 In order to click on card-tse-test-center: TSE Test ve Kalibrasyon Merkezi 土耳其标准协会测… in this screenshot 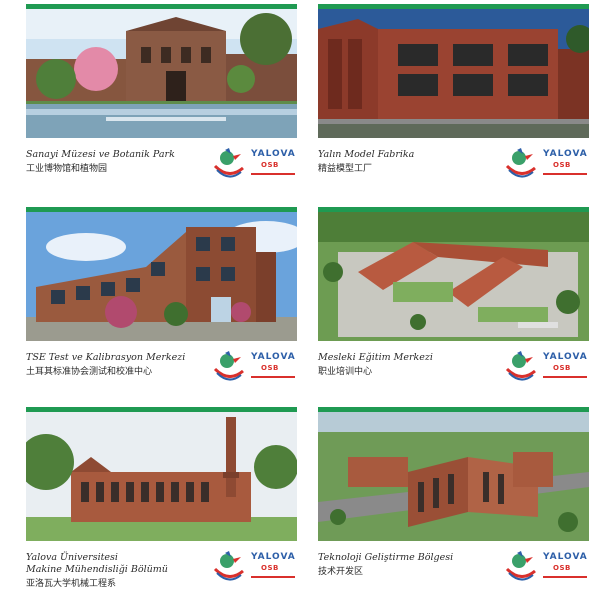, I will do `click(161, 303)`.